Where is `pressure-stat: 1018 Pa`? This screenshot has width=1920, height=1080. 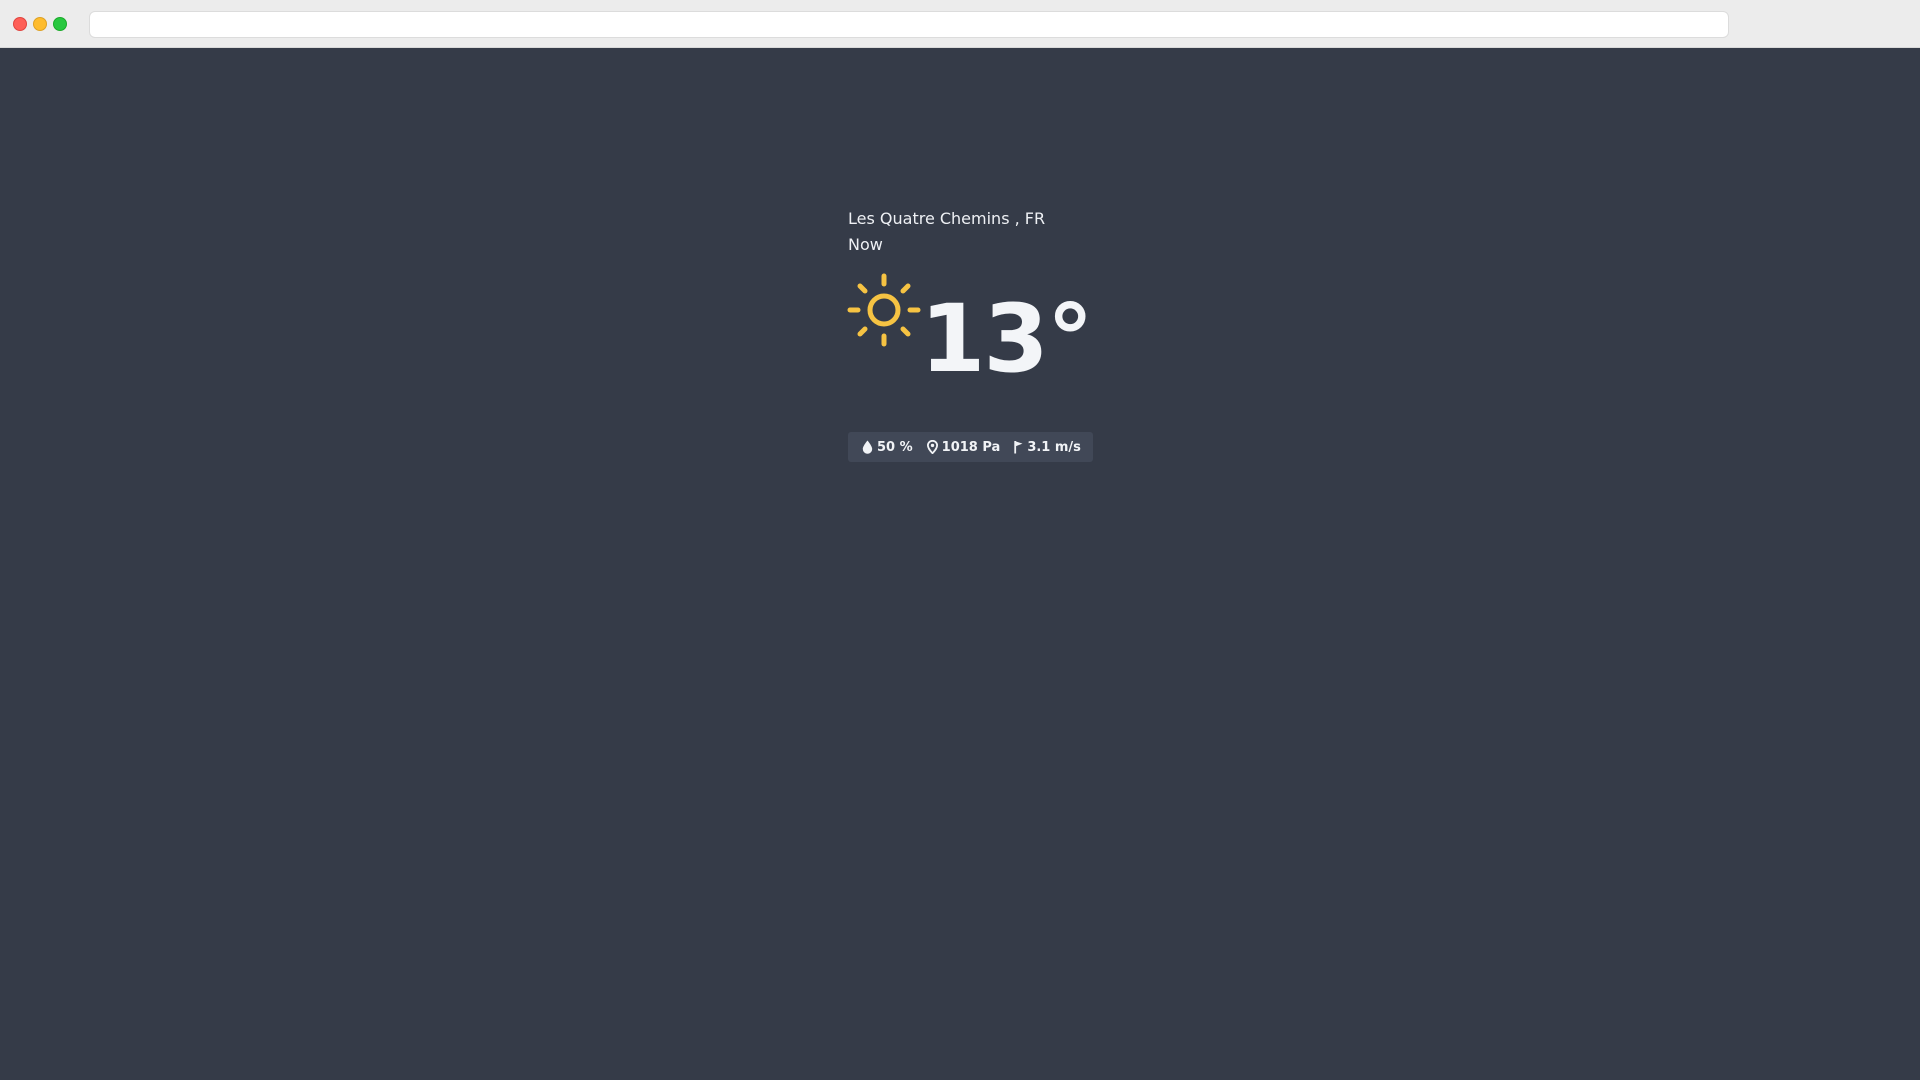
pressure-stat: 1018 Pa is located at coordinates (963, 447).